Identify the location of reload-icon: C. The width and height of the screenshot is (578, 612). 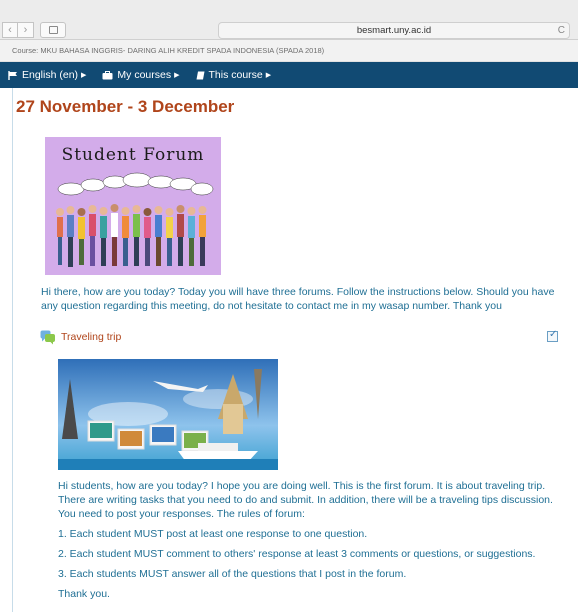
(561, 30).